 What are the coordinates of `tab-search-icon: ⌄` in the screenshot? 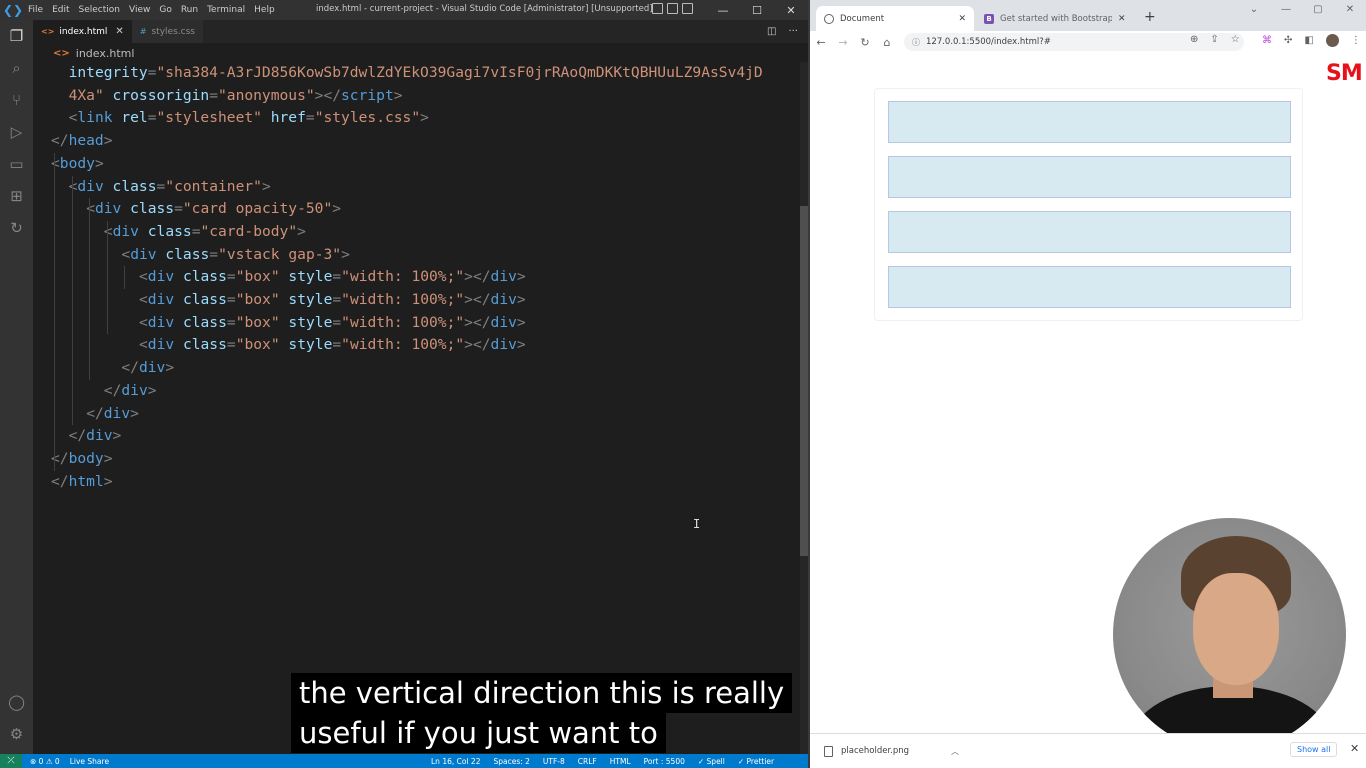 It's located at (1254, 9).